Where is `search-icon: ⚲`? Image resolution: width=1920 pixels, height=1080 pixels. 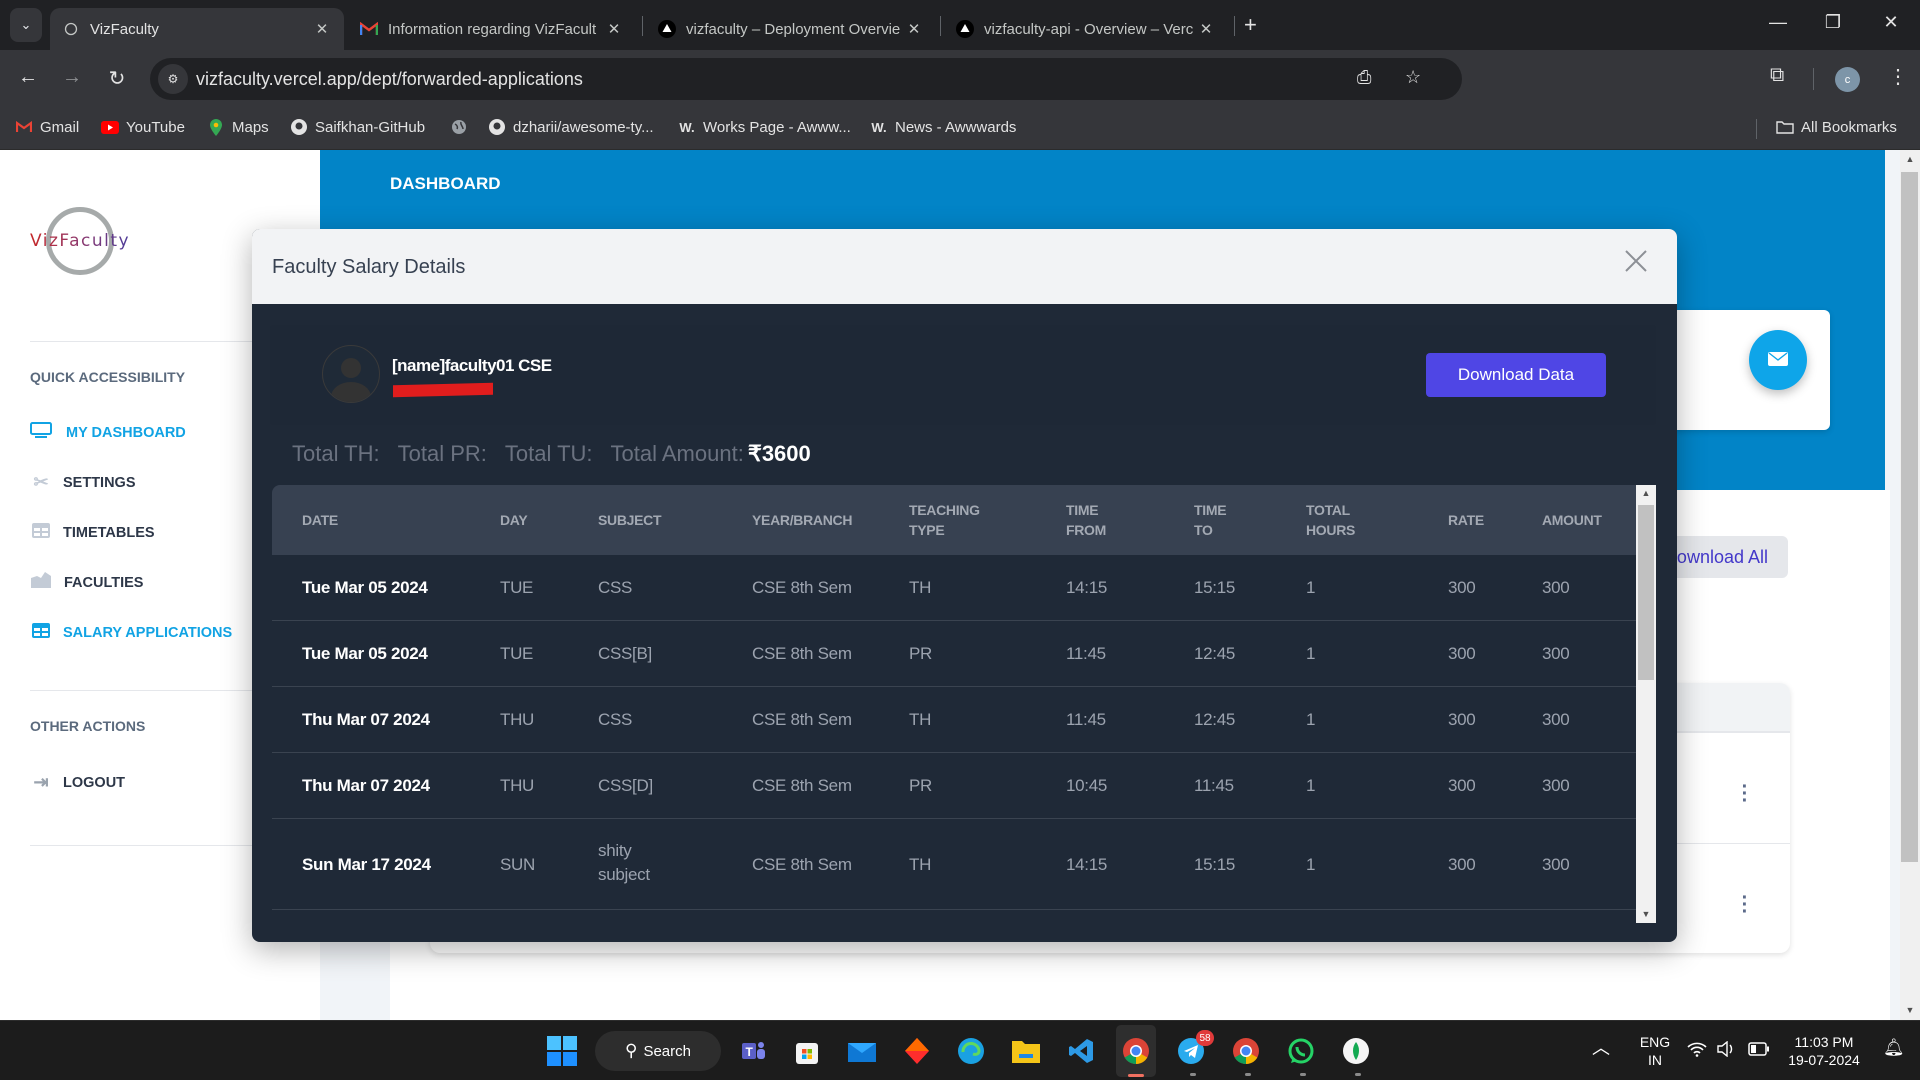 search-icon: ⚲ is located at coordinates (631, 1050).